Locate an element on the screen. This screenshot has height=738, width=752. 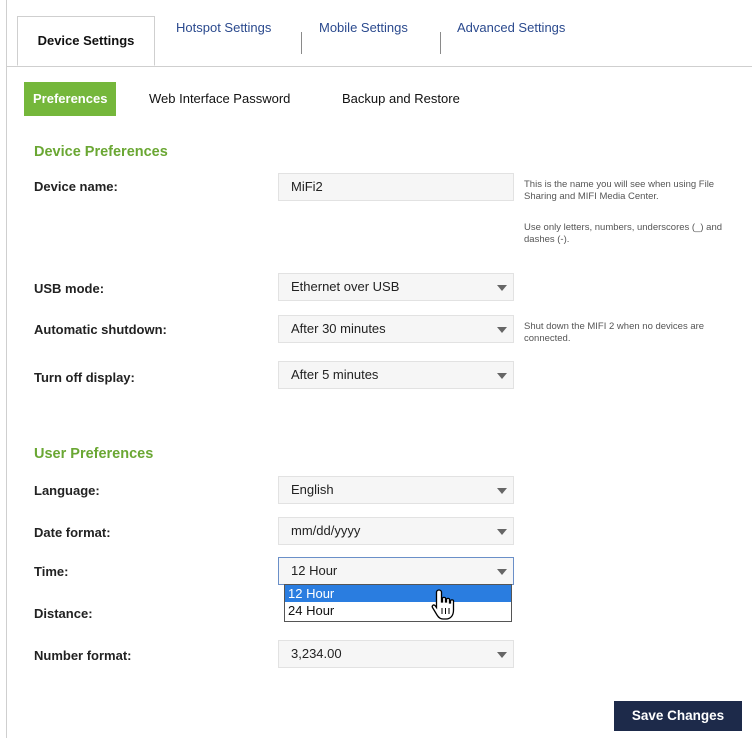
date-format-select: mm/dd/yyyy is located at coordinates (396, 531).